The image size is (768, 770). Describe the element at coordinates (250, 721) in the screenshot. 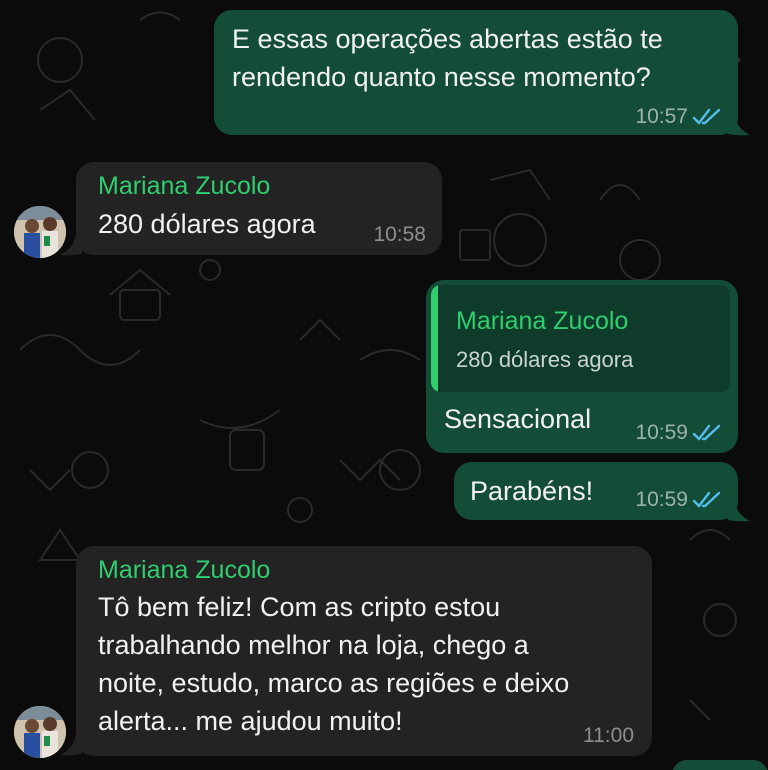

I see `message-text-line: alerta... me ajudou muito!` at that location.